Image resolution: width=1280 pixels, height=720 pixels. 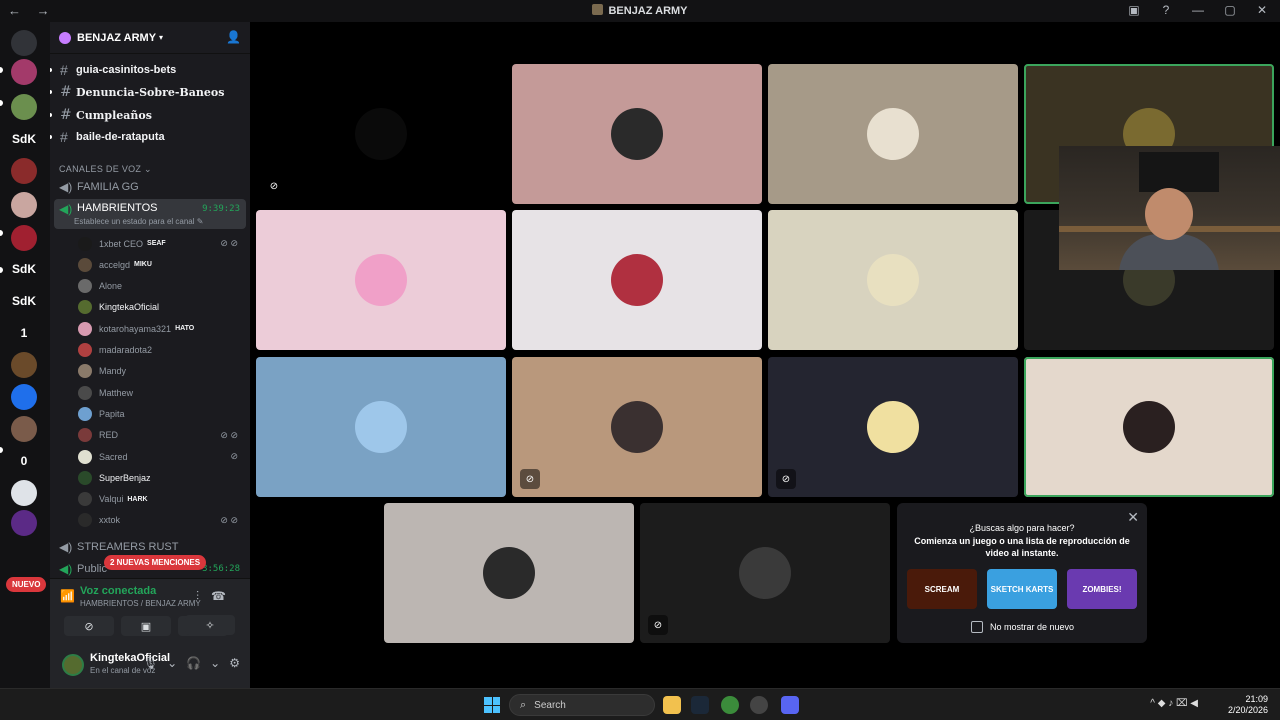 What do you see at coordinates (161, 243) in the screenshot?
I see `voice-member: 1xbet CEO SEAF ⊘ ⊘` at bounding box center [161, 243].